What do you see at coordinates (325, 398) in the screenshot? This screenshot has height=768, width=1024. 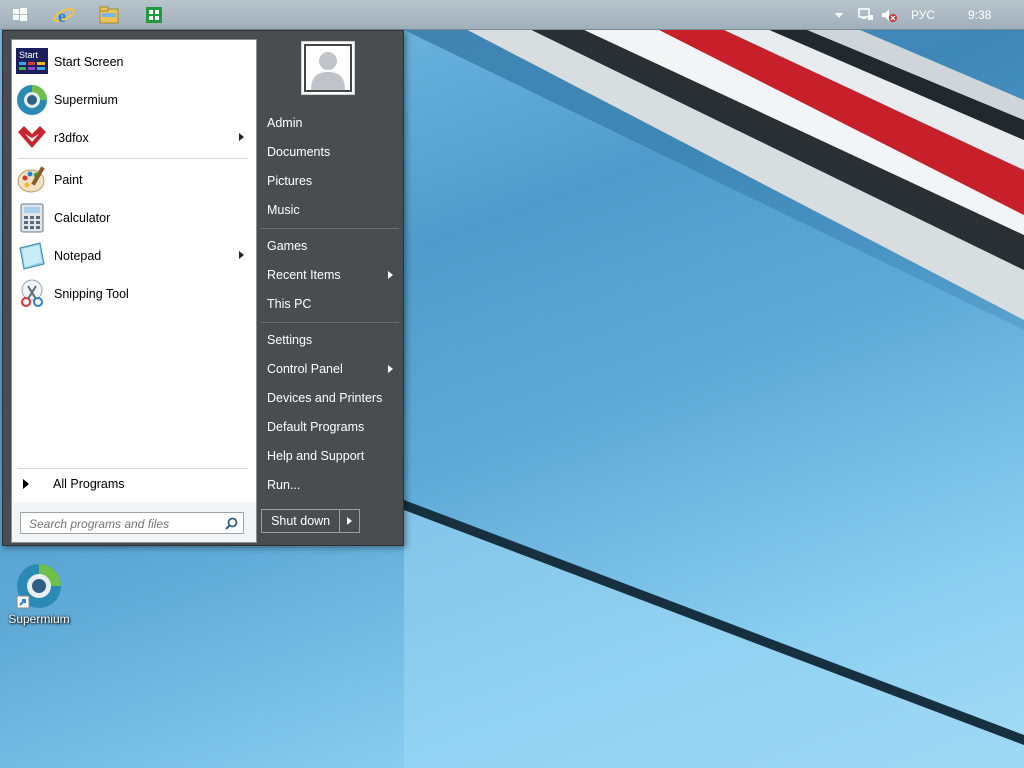 I see `place-label: Devices and Printers` at bounding box center [325, 398].